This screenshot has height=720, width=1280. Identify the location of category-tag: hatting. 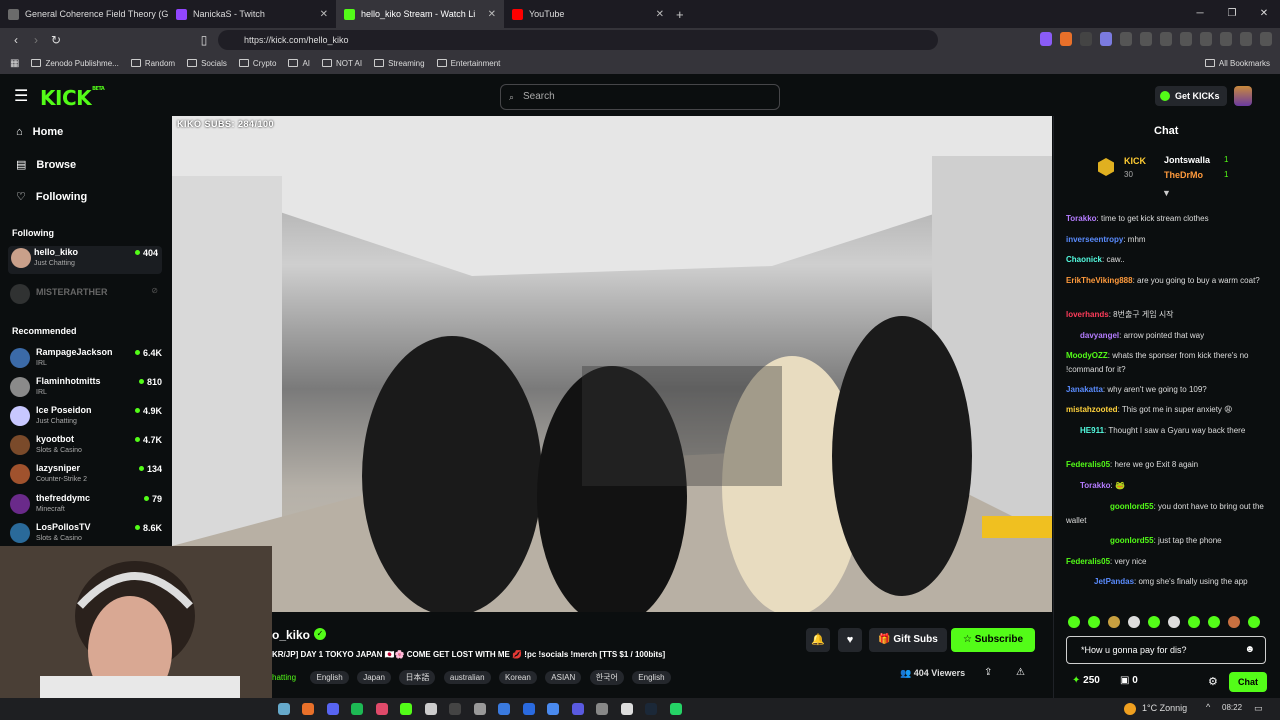
(287, 677).